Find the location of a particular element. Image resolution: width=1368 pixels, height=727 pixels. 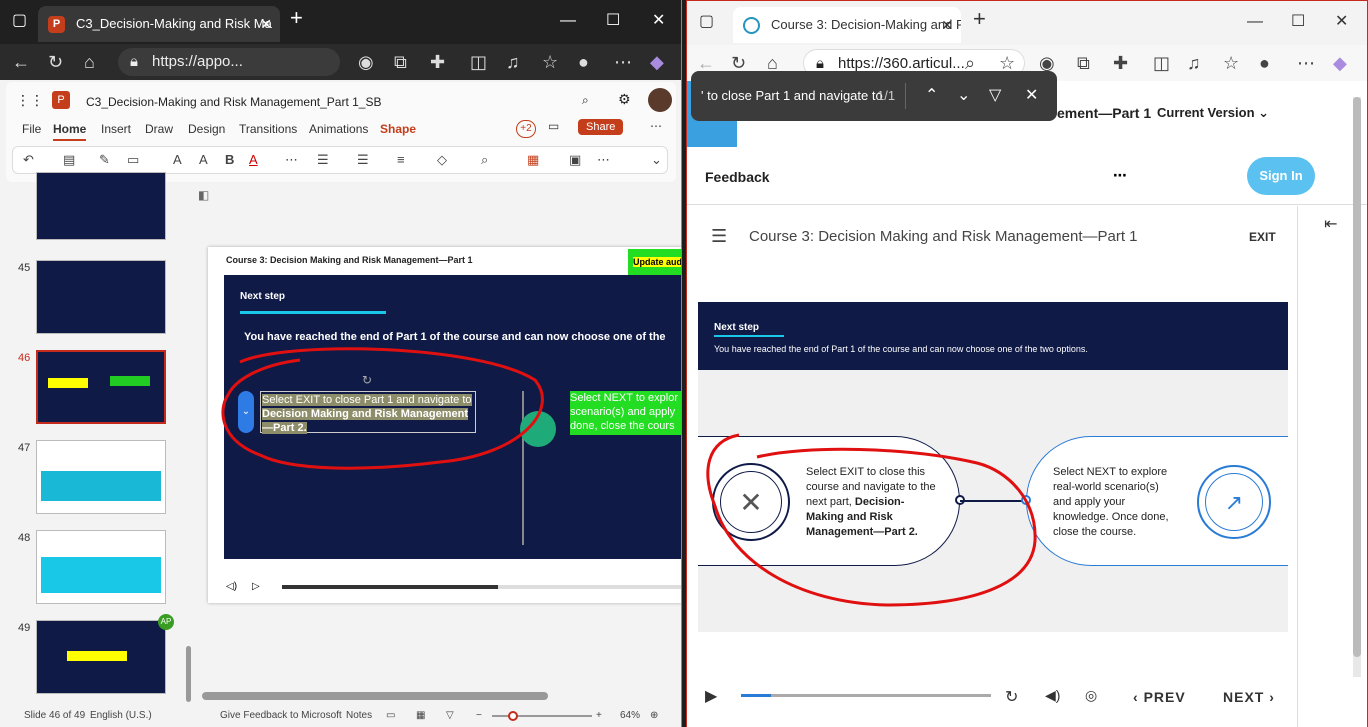

find-next-icon: ⌄ is located at coordinates (963, 95).